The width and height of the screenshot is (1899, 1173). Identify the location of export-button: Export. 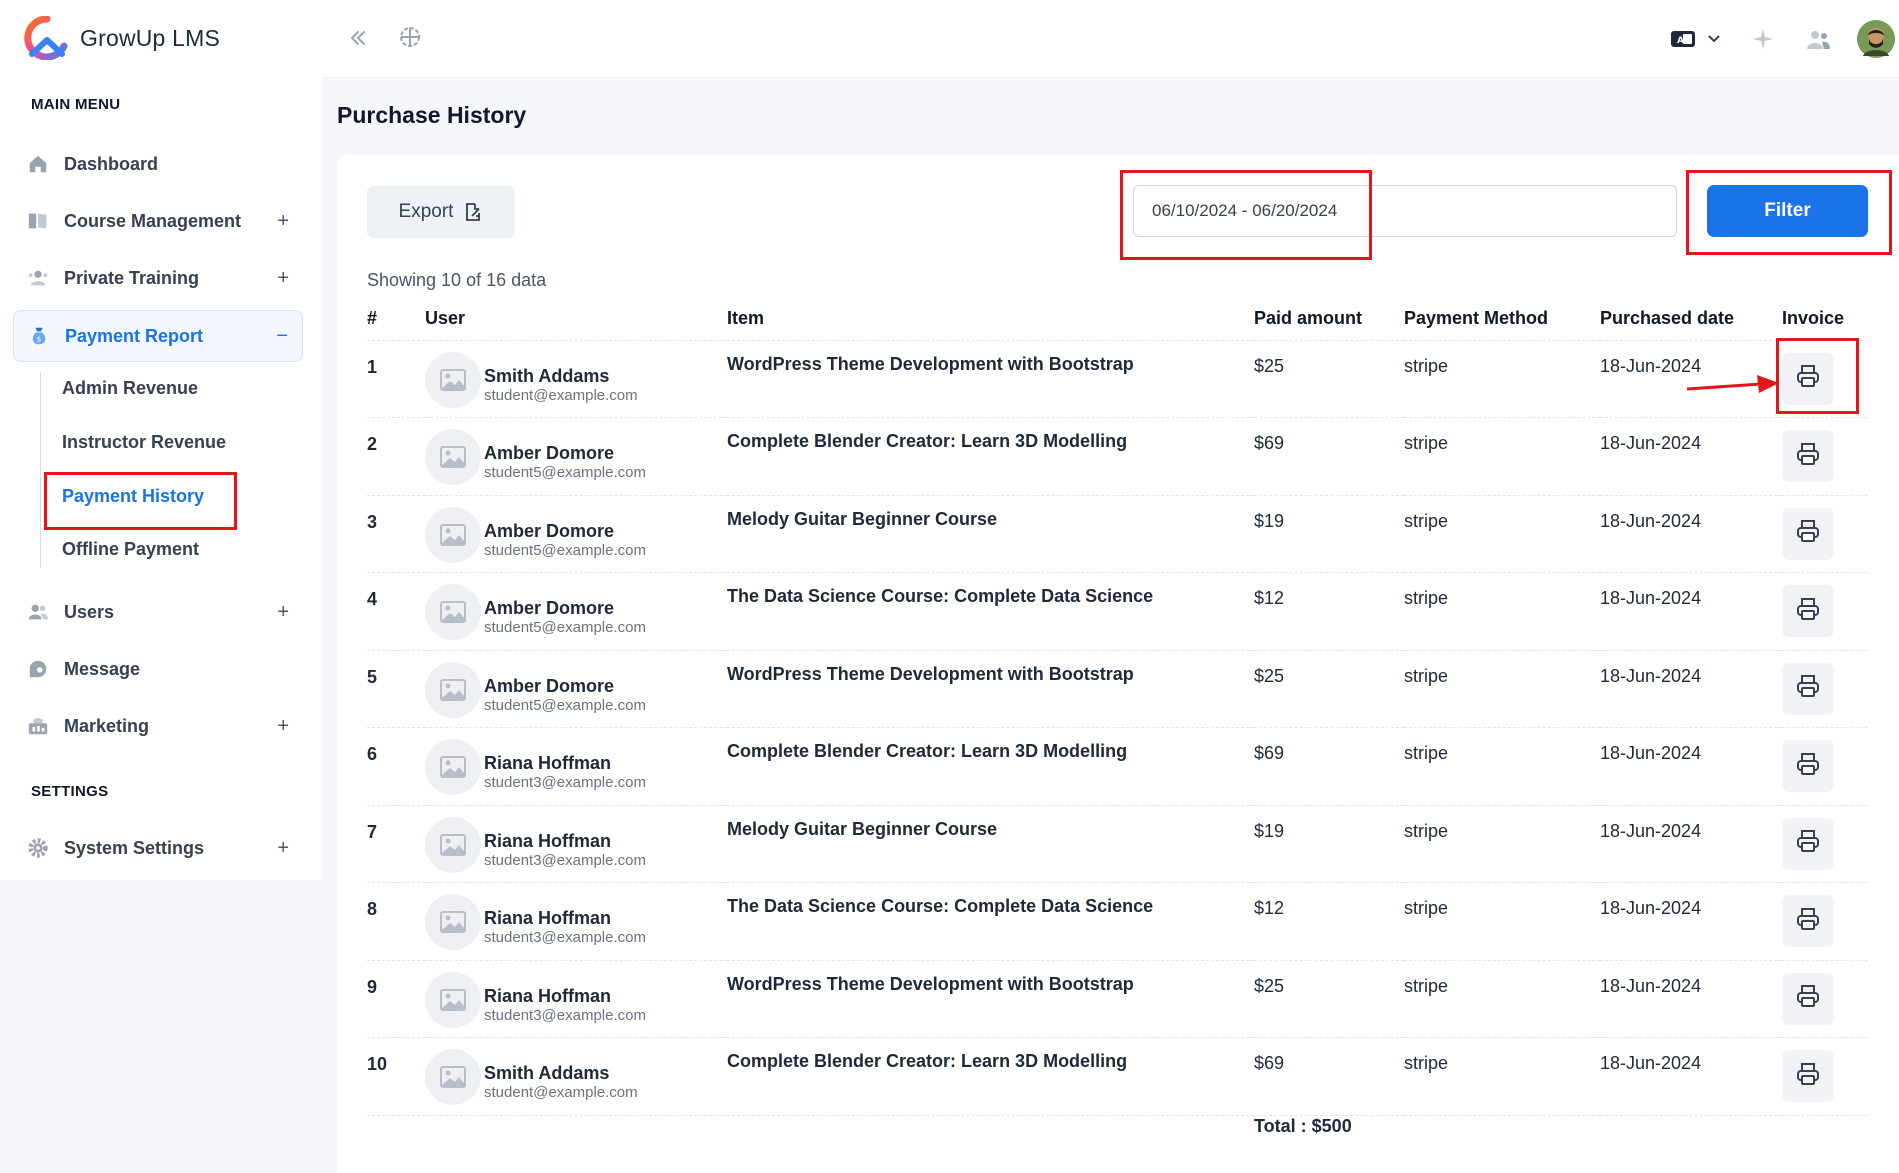
(441, 212).